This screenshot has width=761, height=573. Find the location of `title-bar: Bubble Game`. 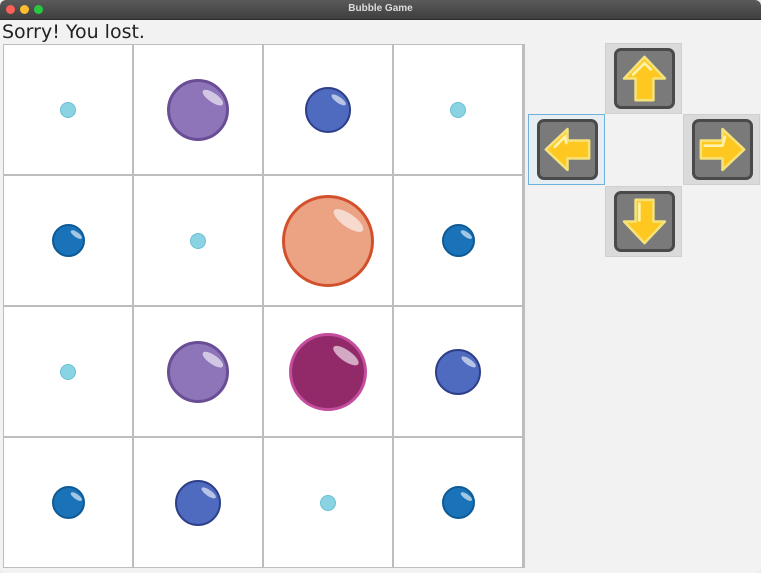

title-bar: Bubble Game is located at coordinates (380, 10).